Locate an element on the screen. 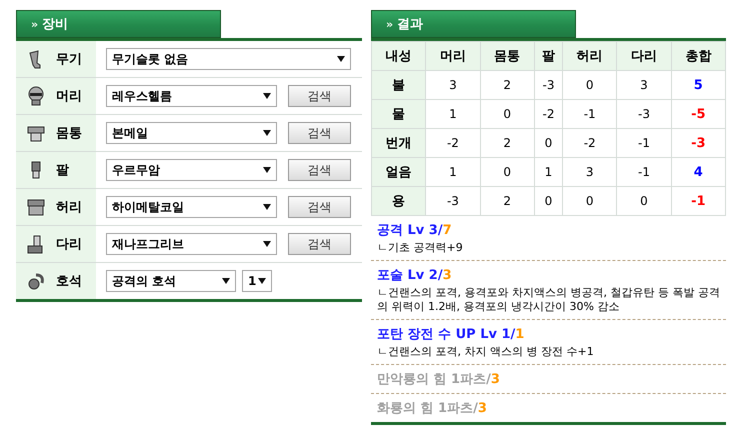 The width and height of the screenshot is (745, 430). waist-slot-icon is located at coordinates (36, 207).